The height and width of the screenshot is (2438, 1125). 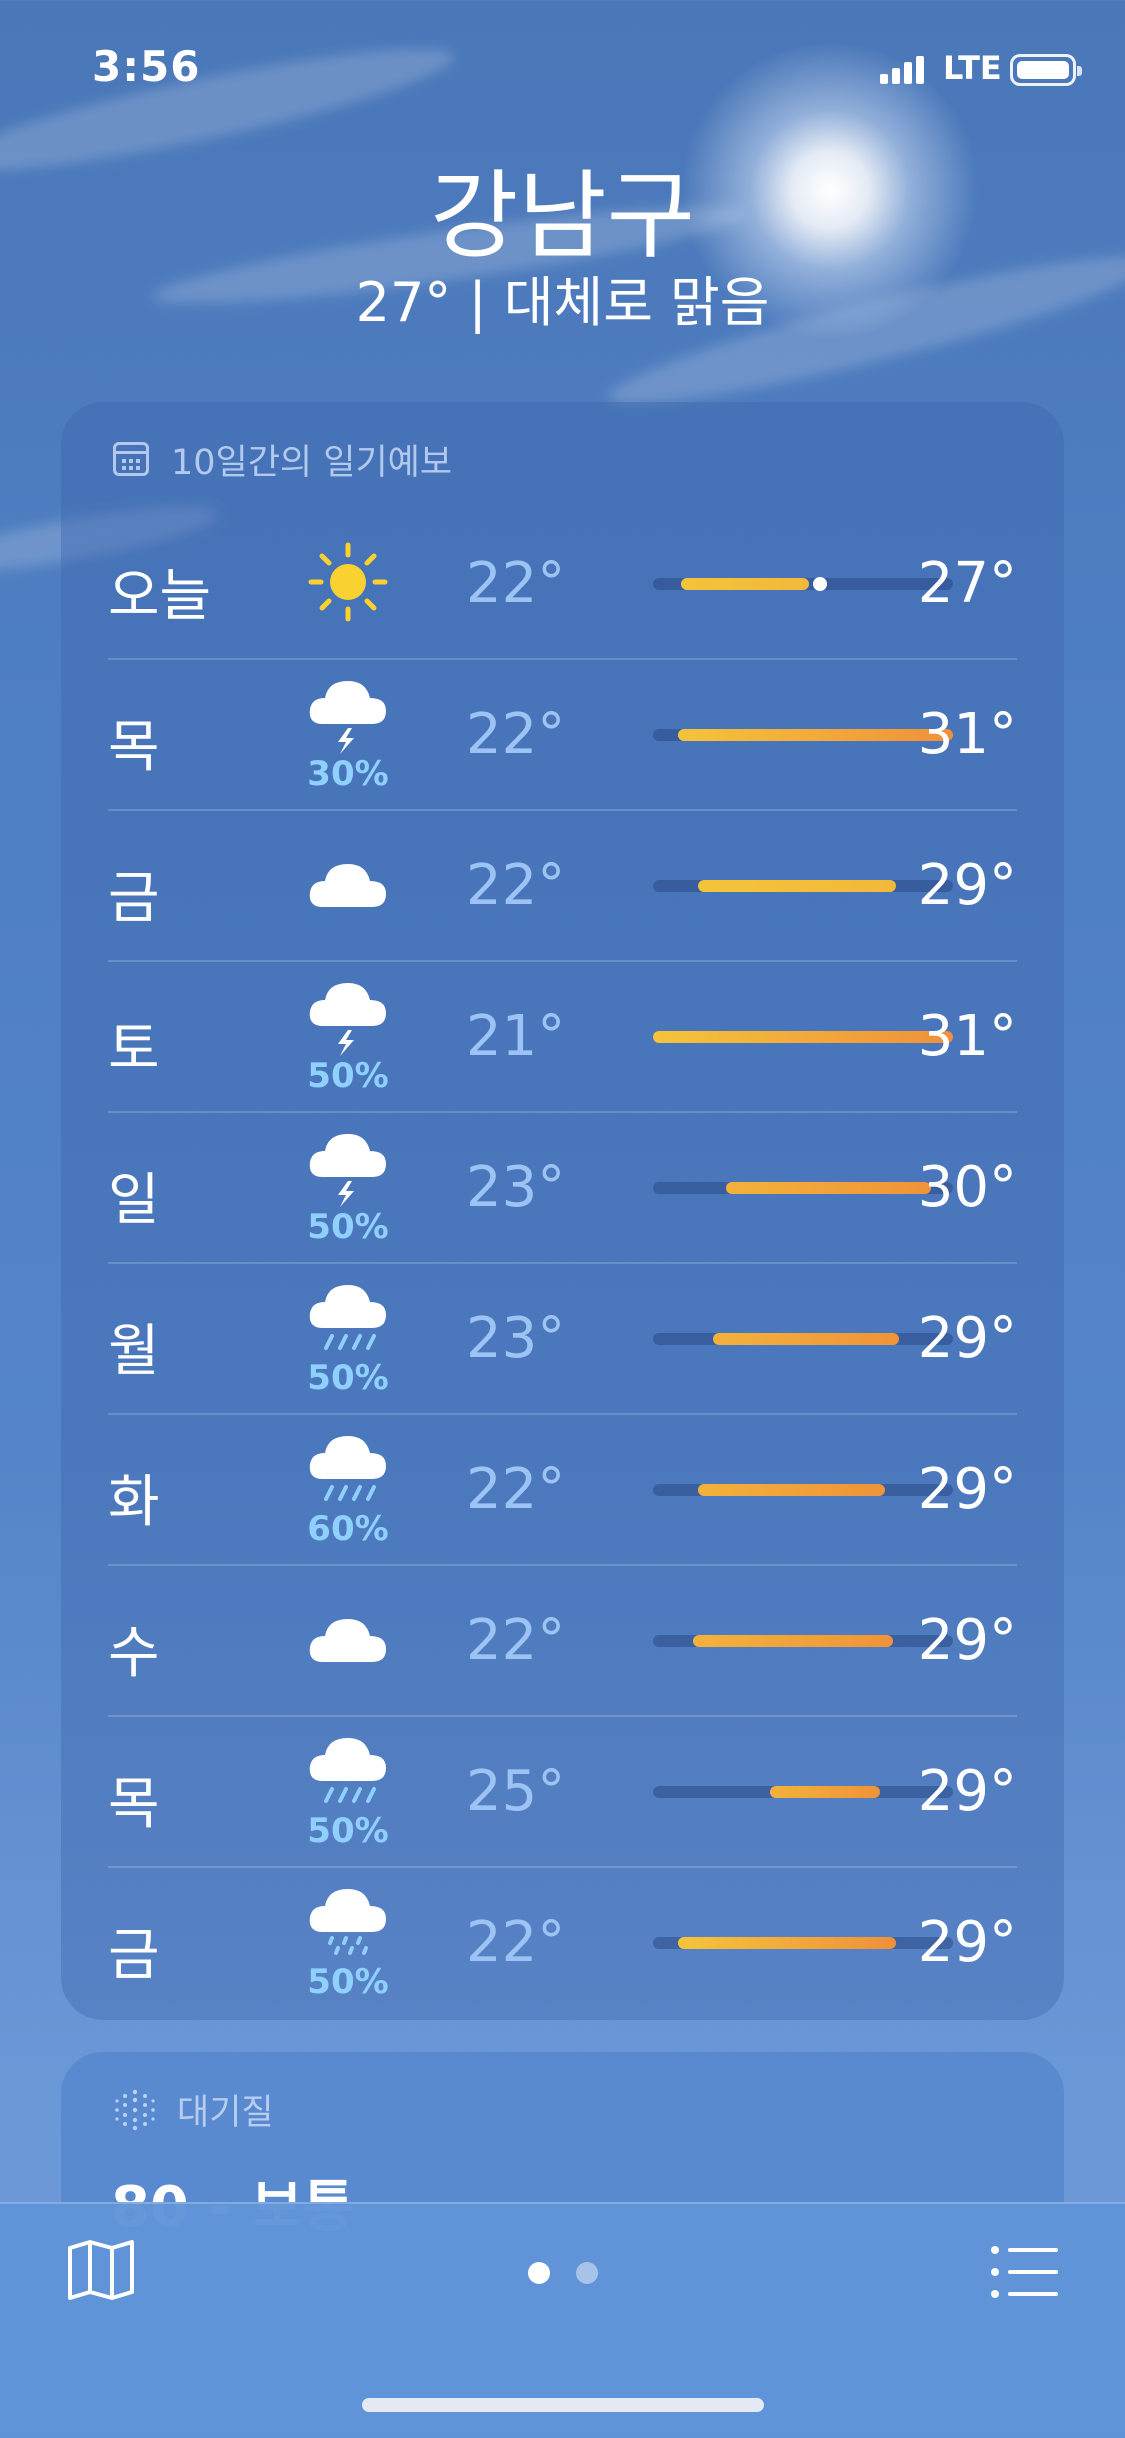 What do you see at coordinates (146, 66) in the screenshot?
I see `status-time: 3:56` at bounding box center [146, 66].